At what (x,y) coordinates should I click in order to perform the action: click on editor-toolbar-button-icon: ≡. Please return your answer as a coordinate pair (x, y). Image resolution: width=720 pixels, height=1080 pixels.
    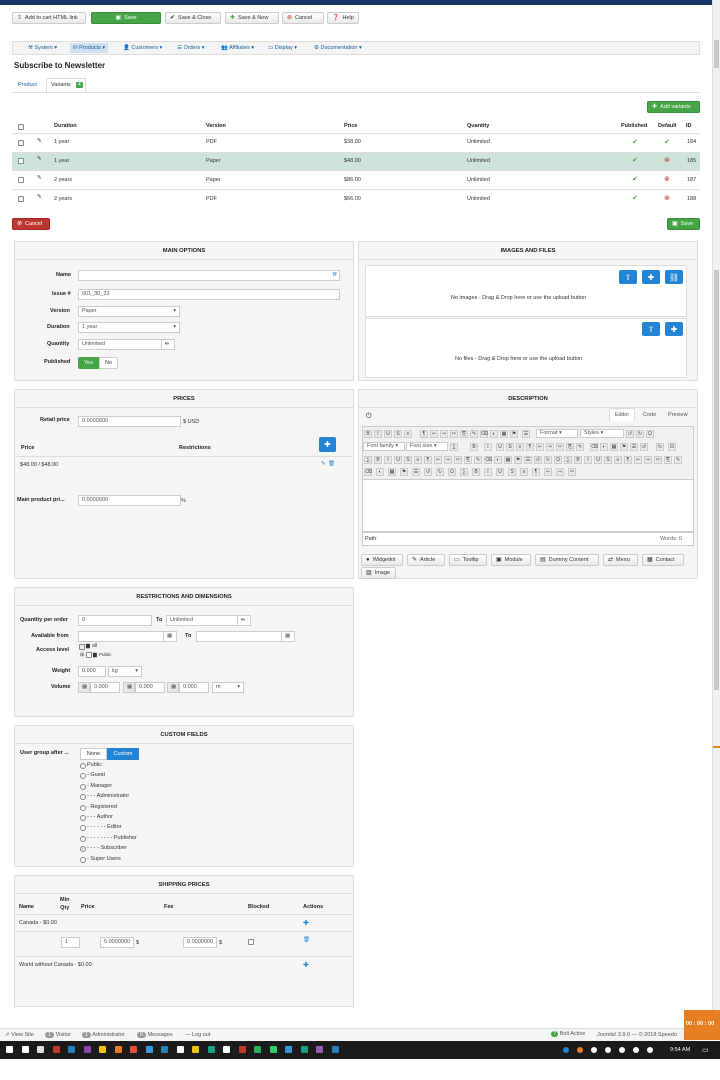
    Looking at the image, I should click on (618, 460).